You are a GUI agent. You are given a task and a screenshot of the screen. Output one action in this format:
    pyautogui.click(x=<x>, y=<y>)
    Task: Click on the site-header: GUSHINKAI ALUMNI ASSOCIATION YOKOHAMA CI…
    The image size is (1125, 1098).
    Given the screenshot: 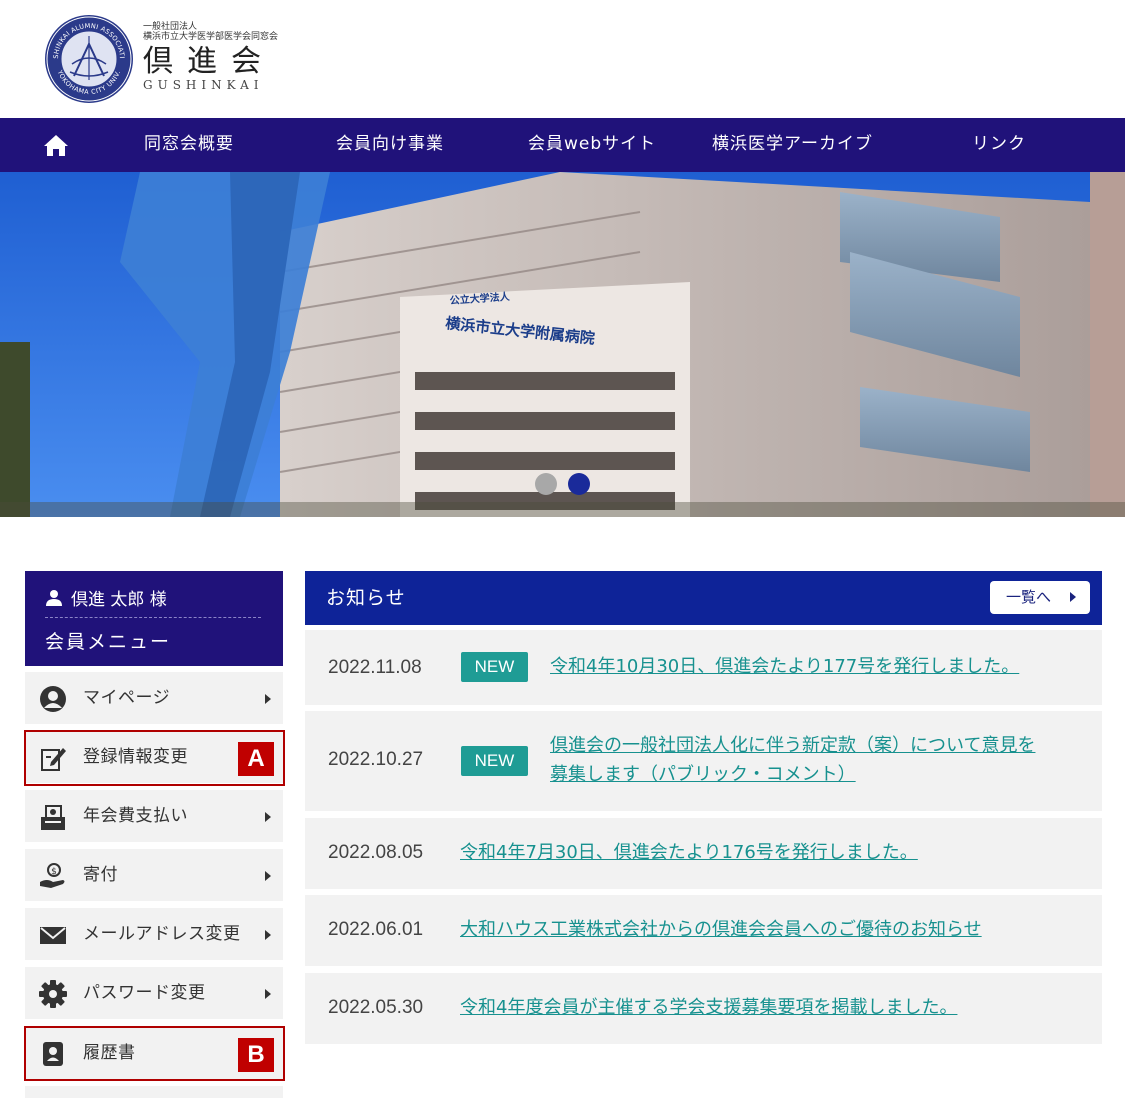 What is the action you would take?
    pyautogui.click(x=562, y=59)
    